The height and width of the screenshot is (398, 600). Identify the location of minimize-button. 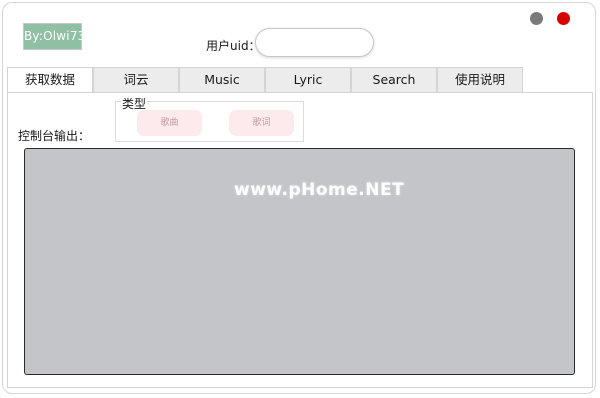
(536, 18).